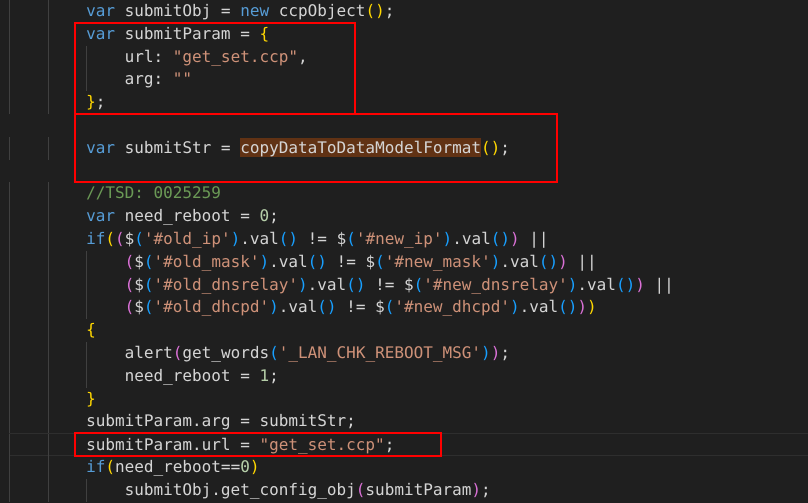 The width and height of the screenshot is (808, 503). I want to click on code-line: {, so click(408, 330).